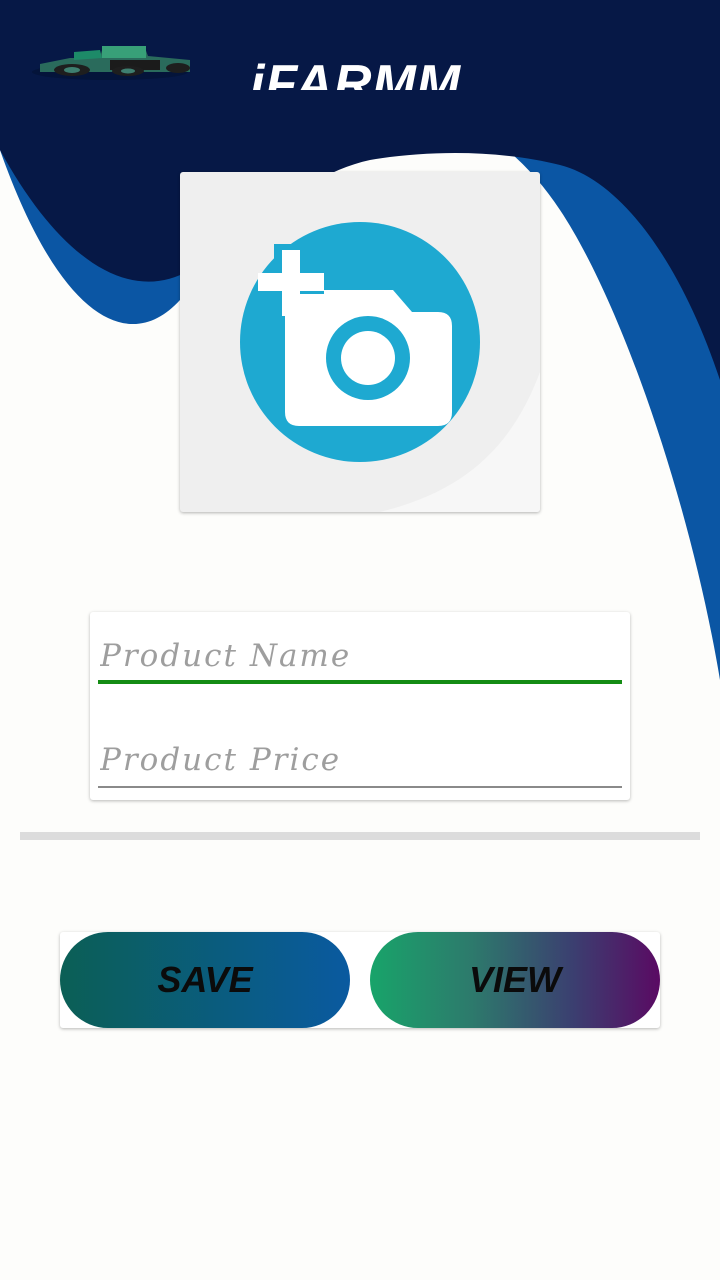  I want to click on tractor-icon, so click(115, 65).